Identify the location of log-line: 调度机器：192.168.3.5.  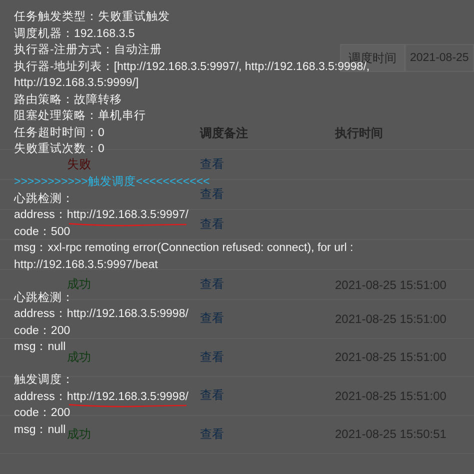
(74, 34).